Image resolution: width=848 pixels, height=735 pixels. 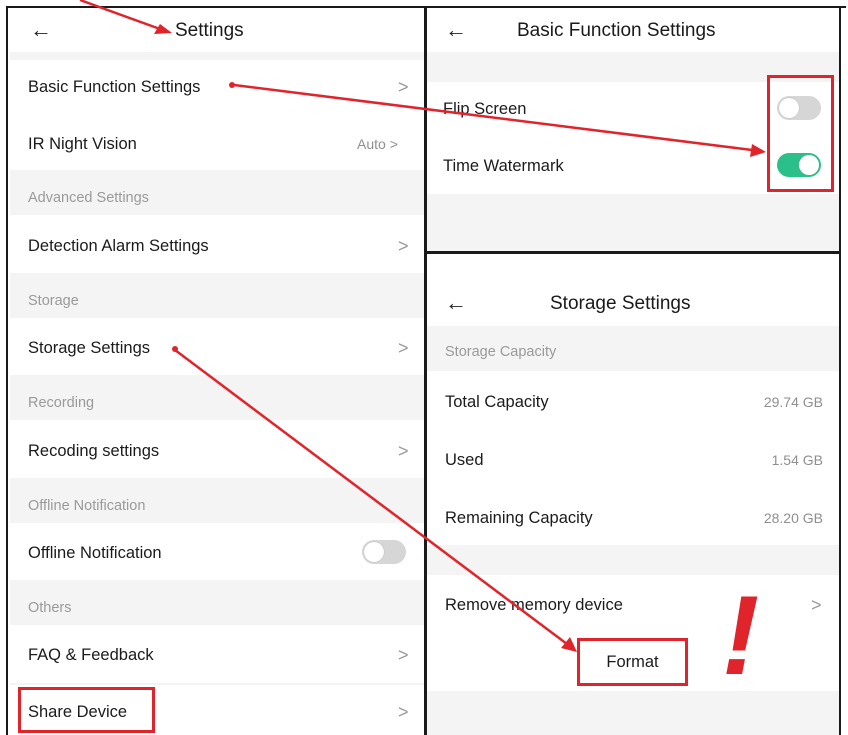 I want to click on row-label: Remaining Capacity, so click(x=519, y=518).